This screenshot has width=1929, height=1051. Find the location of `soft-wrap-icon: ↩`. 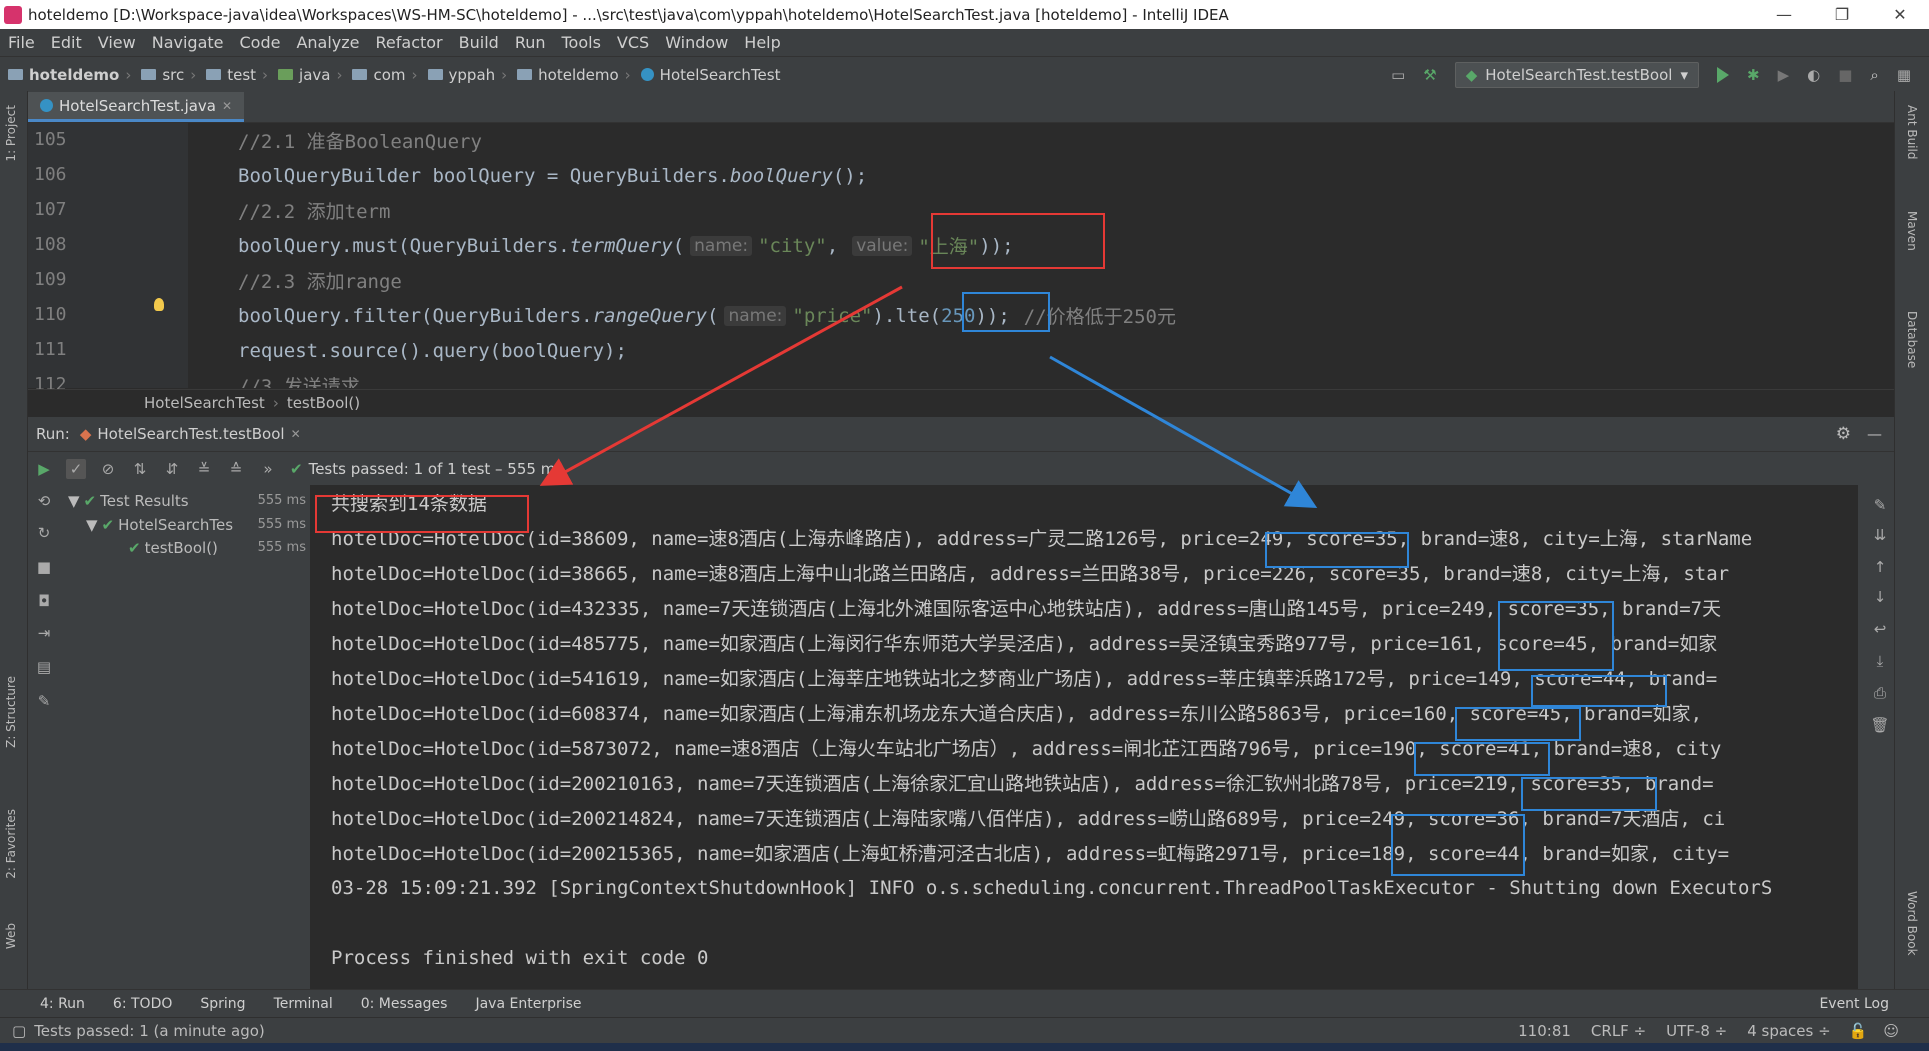

soft-wrap-icon: ↩ is located at coordinates (1880, 629).